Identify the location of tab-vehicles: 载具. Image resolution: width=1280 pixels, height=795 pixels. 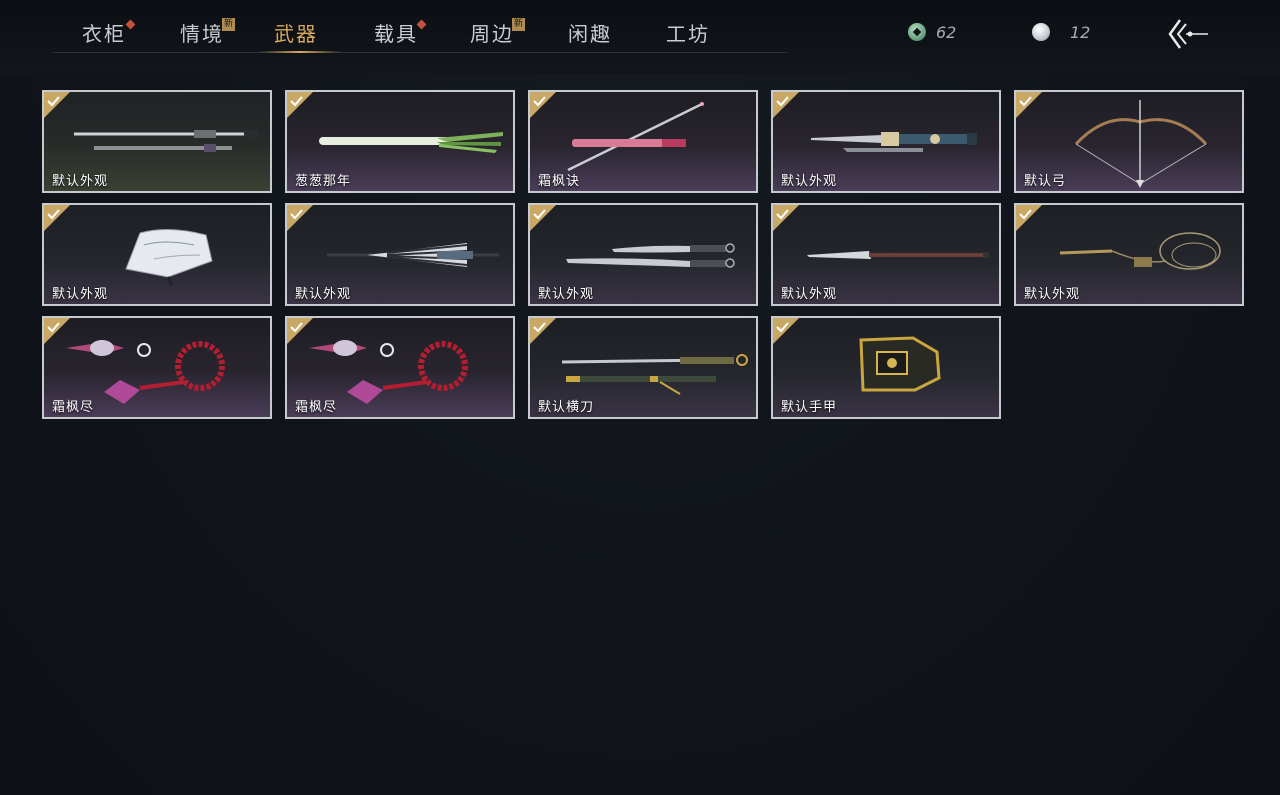
(400, 33).